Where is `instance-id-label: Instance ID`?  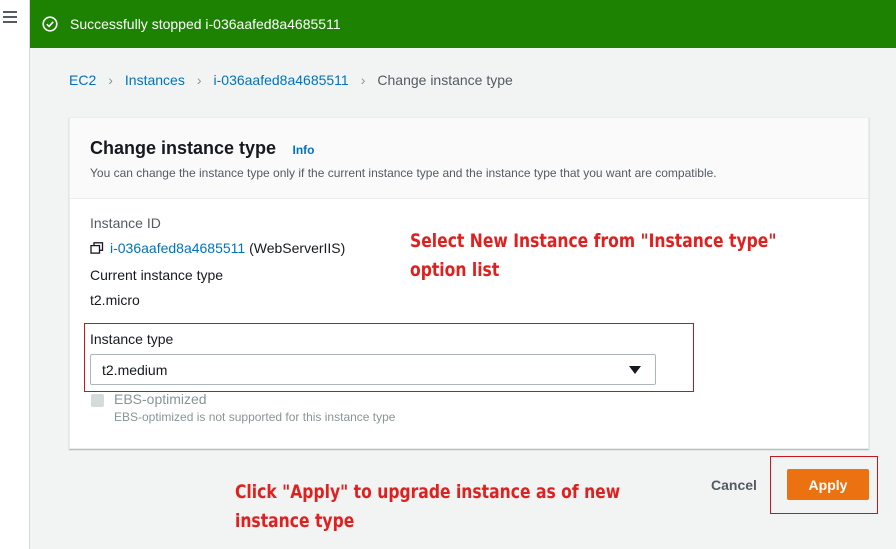 instance-id-label: Instance ID is located at coordinates (125, 223).